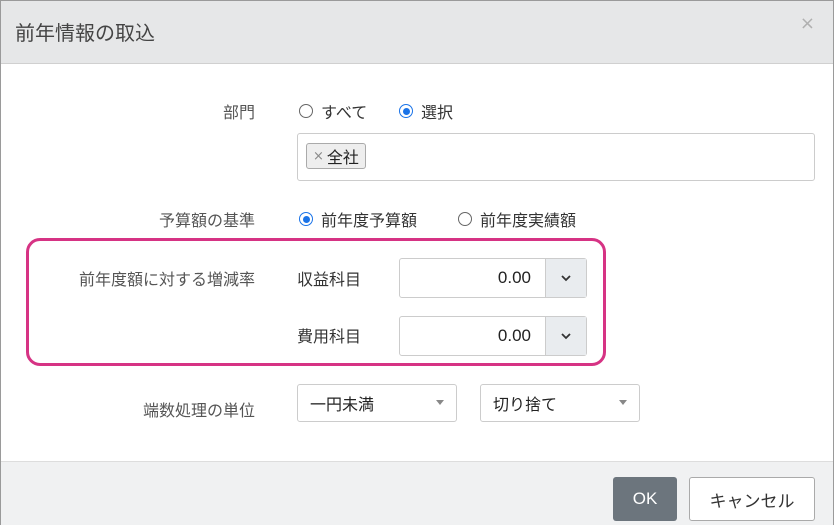 This screenshot has width=834, height=525. Describe the element at coordinates (417, 32) in the screenshot. I see `dialog-header: 前年情報の取込 ×` at that location.